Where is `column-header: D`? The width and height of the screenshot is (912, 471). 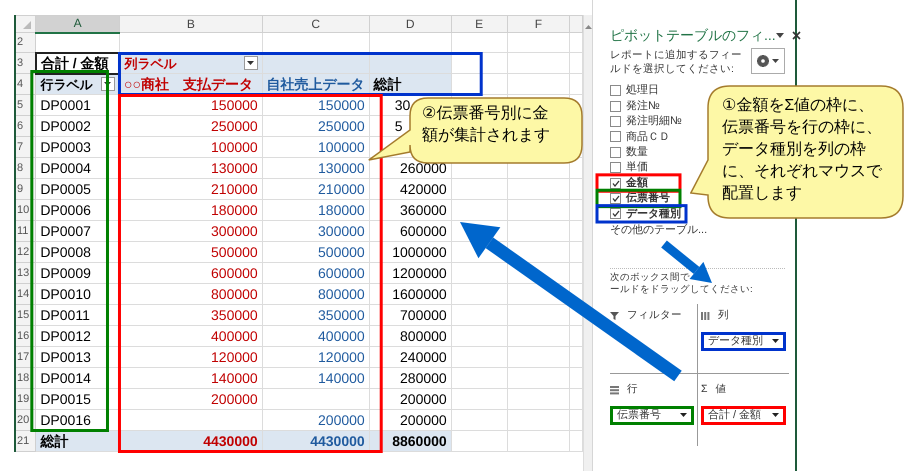 column-header: D is located at coordinates (410, 24).